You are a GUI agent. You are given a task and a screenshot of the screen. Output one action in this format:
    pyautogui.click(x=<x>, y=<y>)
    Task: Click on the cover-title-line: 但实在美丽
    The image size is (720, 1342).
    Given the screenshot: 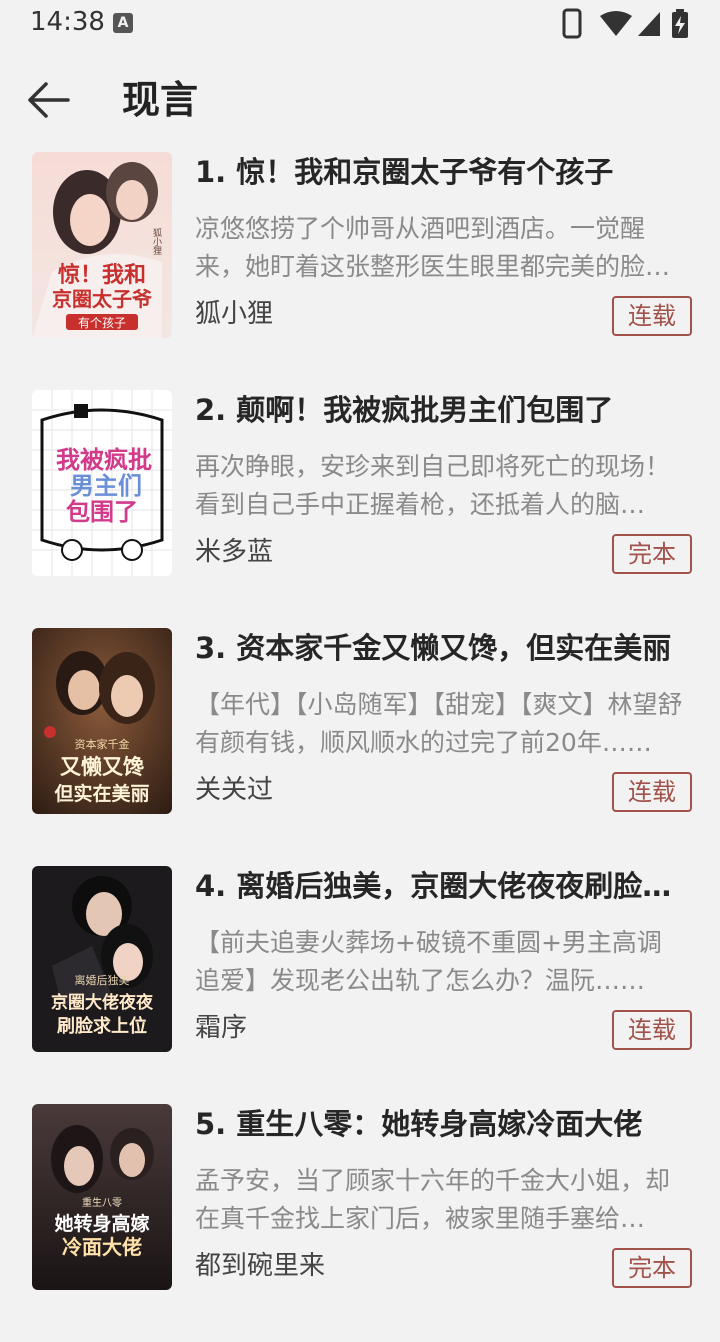 What is the action you would take?
    pyautogui.click(x=101, y=793)
    